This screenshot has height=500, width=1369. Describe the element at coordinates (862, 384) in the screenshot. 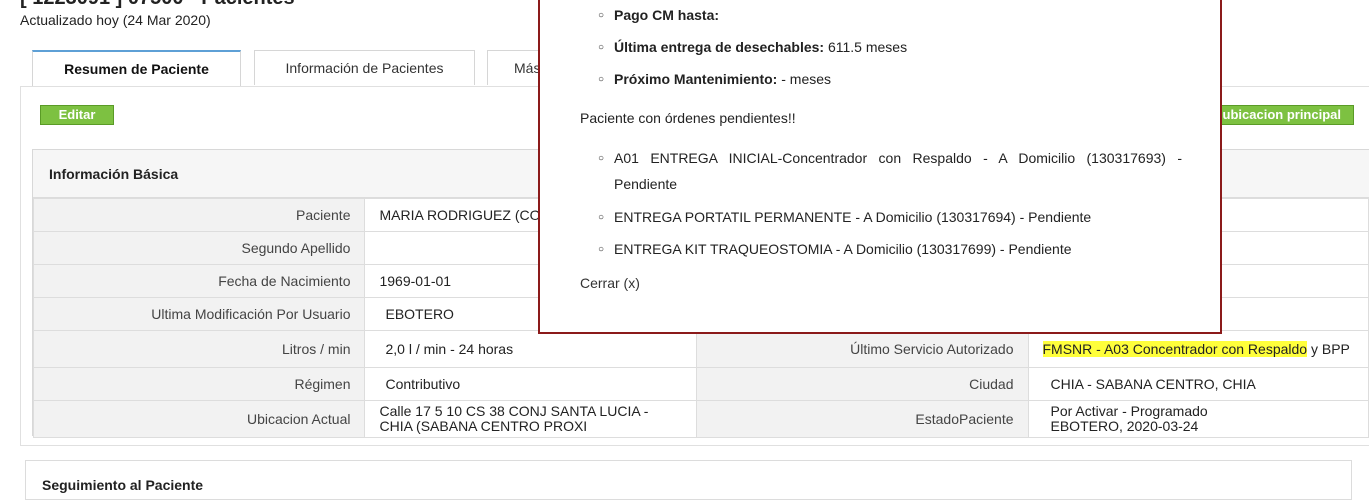

I see `row-label: Ciudad` at that location.